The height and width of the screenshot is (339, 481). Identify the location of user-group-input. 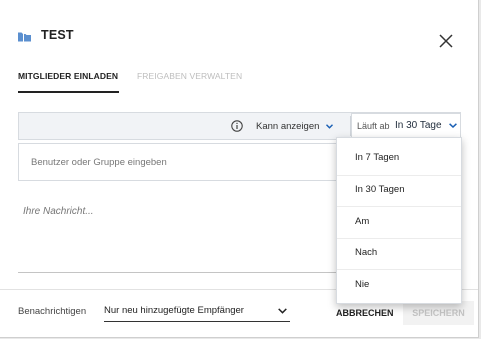
(177, 162).